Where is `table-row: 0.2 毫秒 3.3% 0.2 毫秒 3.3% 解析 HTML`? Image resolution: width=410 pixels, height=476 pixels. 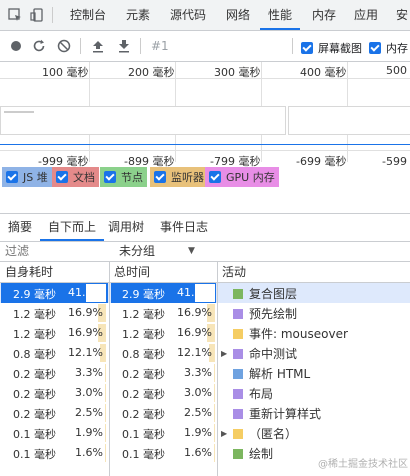
table-row: 0.2 毫秒 3.3% 0.2 毫秒 3.3% 解析 HTML is located at coordinates (205, 373).